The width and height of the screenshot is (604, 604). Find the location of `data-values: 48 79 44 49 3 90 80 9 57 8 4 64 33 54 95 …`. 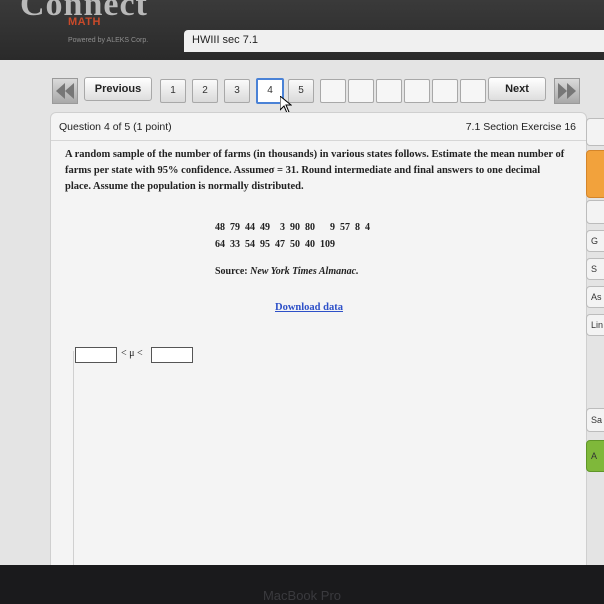

data-values: 48 79 44 49 3 90 80 9 57 8 4 64 33 54 95 … is located at coordinates (292, 236).